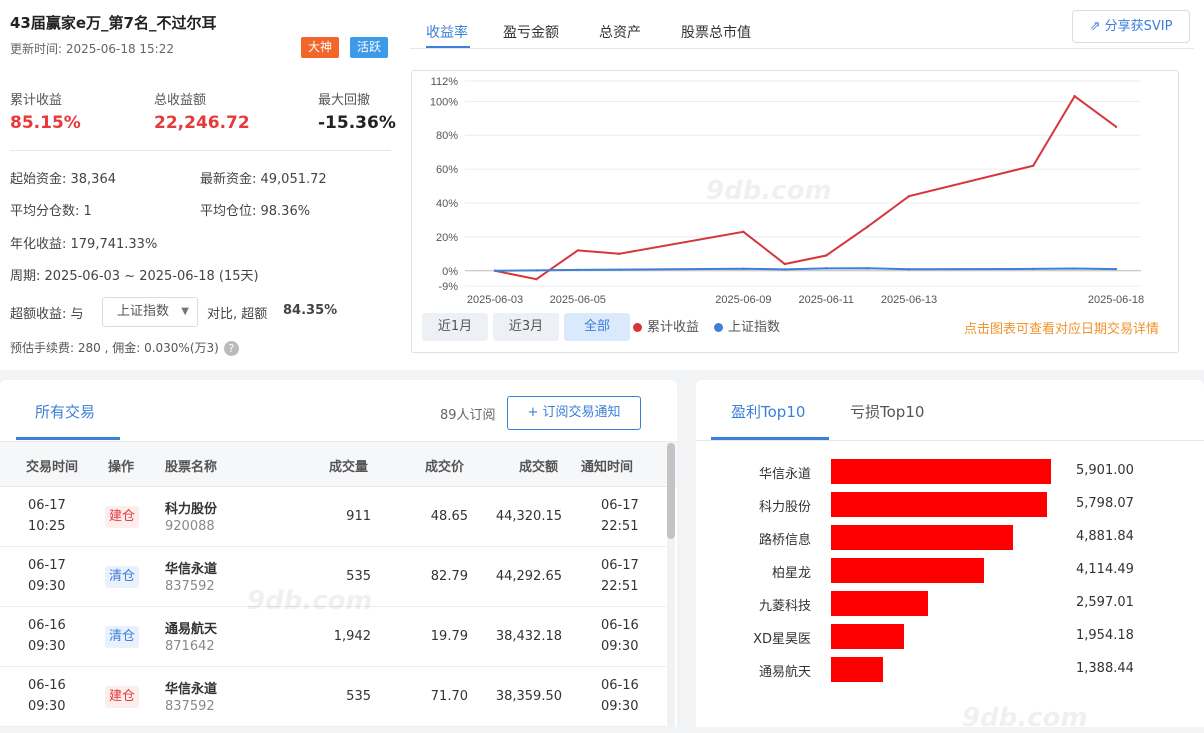  What do you see at coordinates (358, 696) in the screenshot?
I see `trade-volume: 535` at bounding box center [358, 696].